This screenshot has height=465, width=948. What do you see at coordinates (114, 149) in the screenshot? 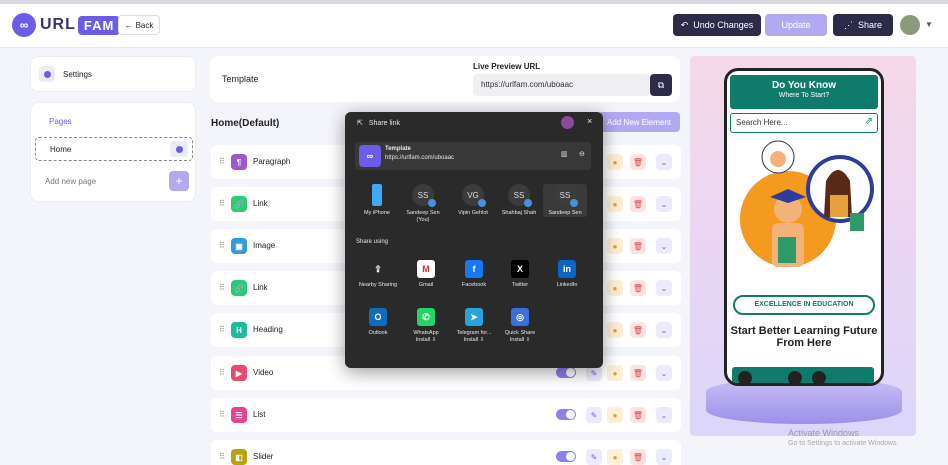
I see `page-item-home: Home` at bounding box center [114, 149].